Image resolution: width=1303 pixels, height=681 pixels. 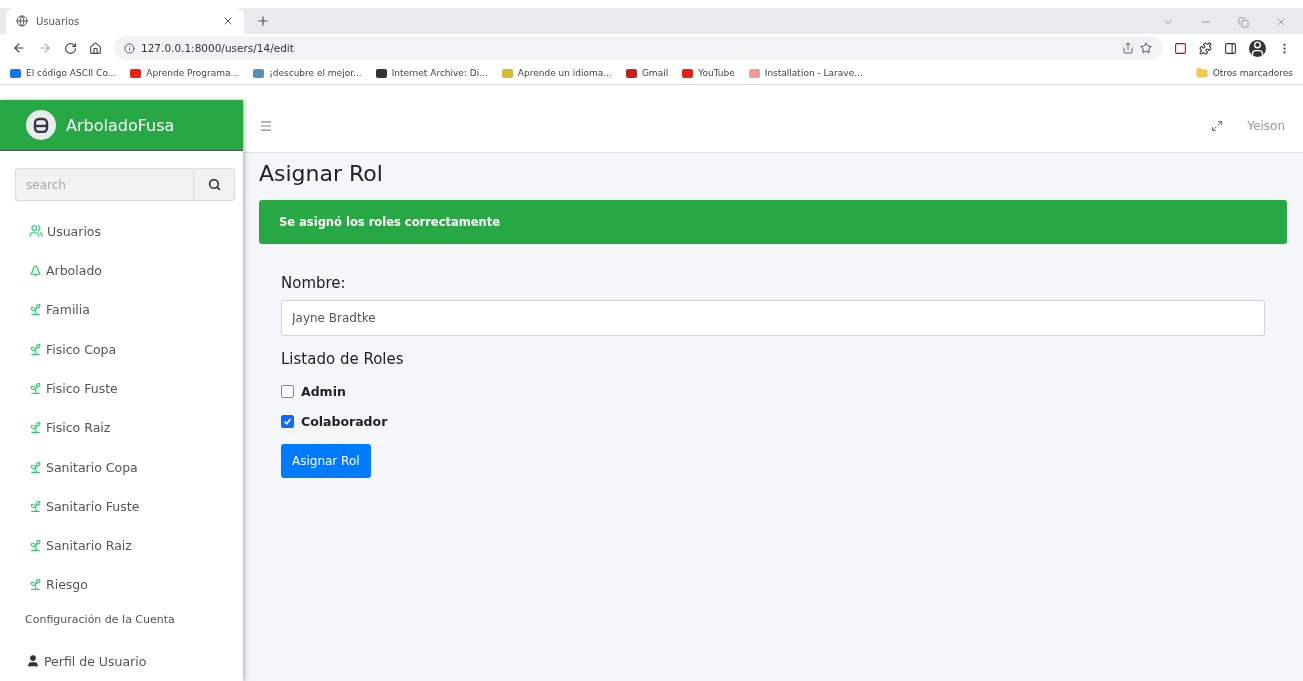 I want to click on section-heading: Listado de Roles, so click(x=343, y=359).